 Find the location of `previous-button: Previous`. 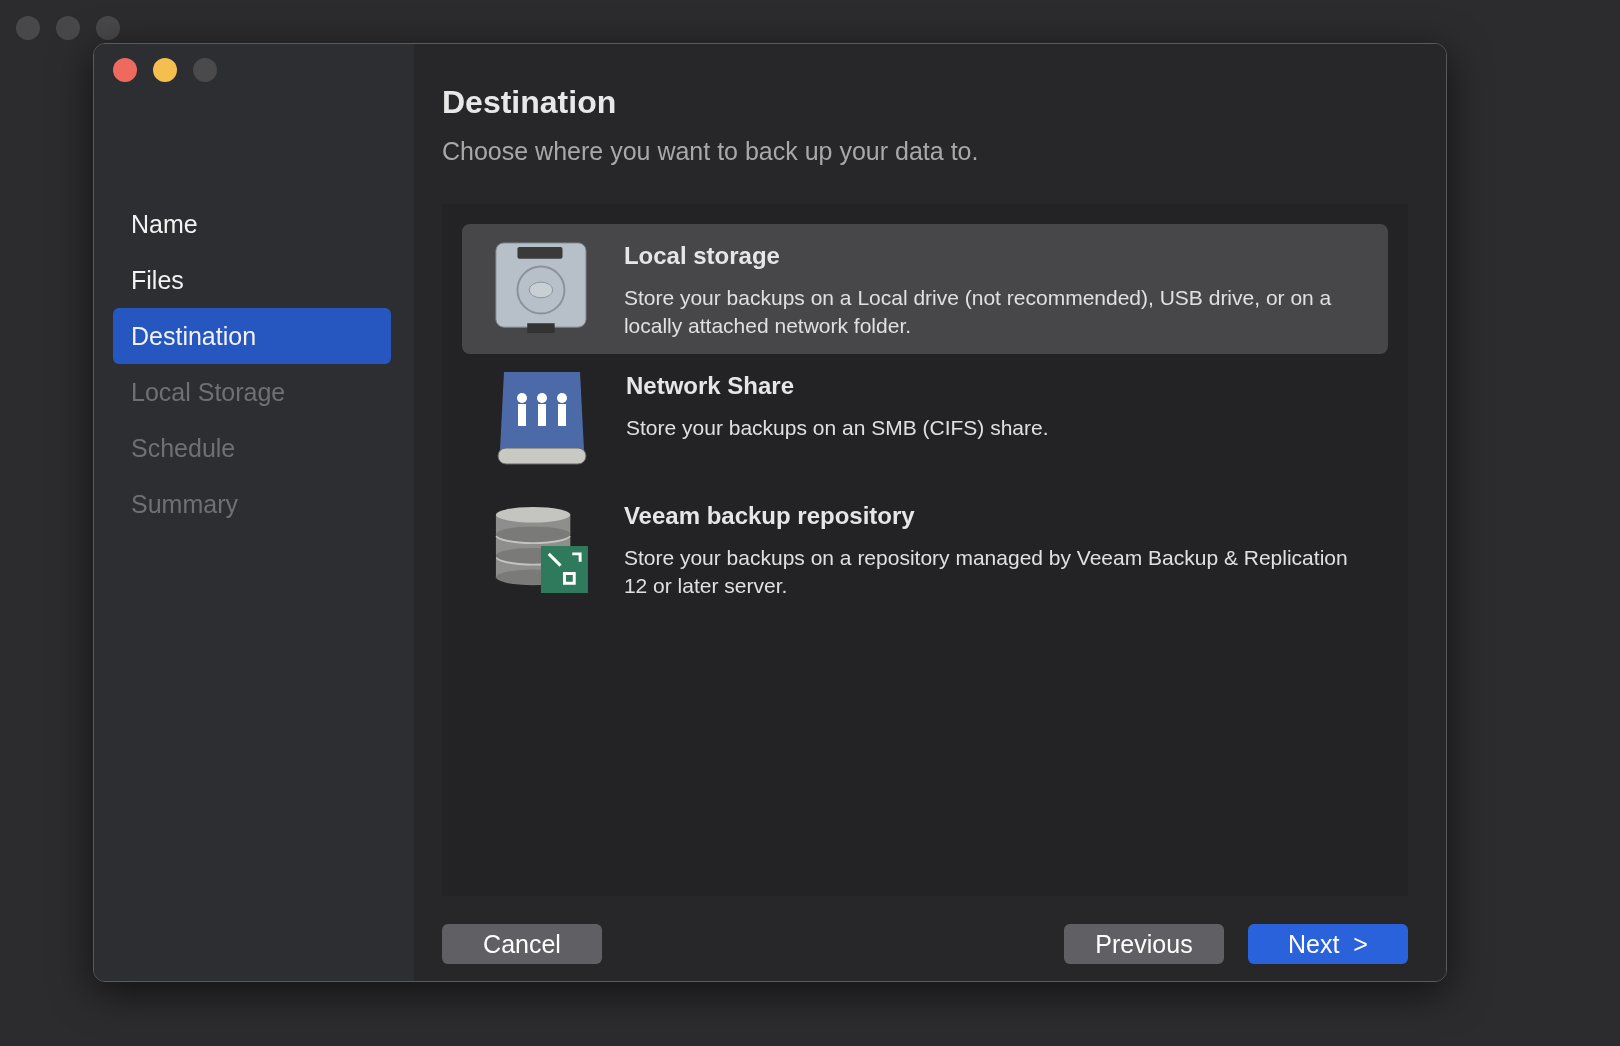

previous-button: Previous is located at coordinates (1144, 944).